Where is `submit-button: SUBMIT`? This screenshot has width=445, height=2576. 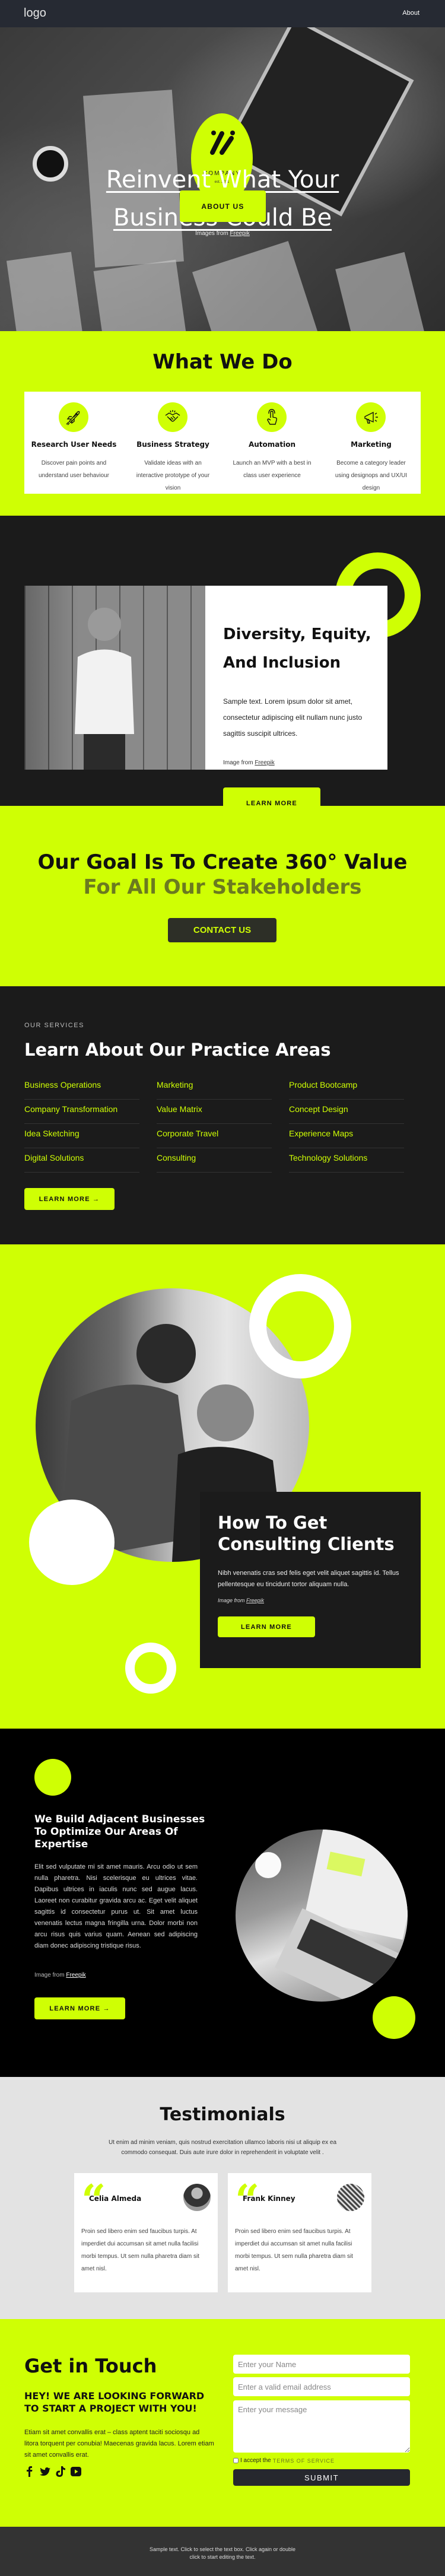
submit-button: SUBMIT is located at coordinates (321, 2477).